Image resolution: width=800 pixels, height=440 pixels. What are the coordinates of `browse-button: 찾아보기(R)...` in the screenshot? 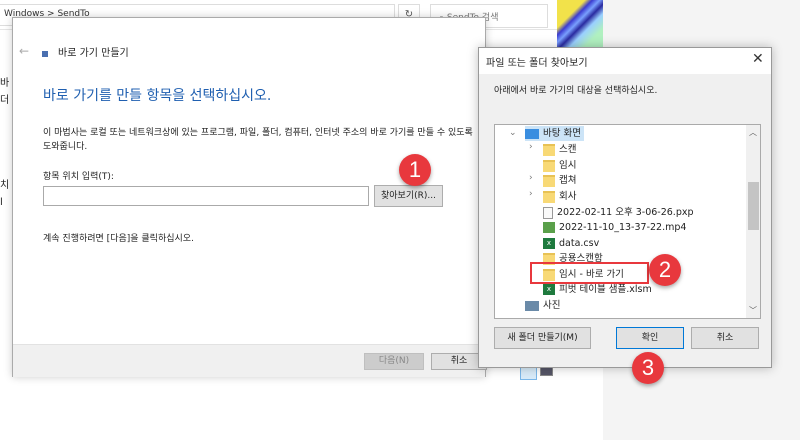 It's located at (408, 196).